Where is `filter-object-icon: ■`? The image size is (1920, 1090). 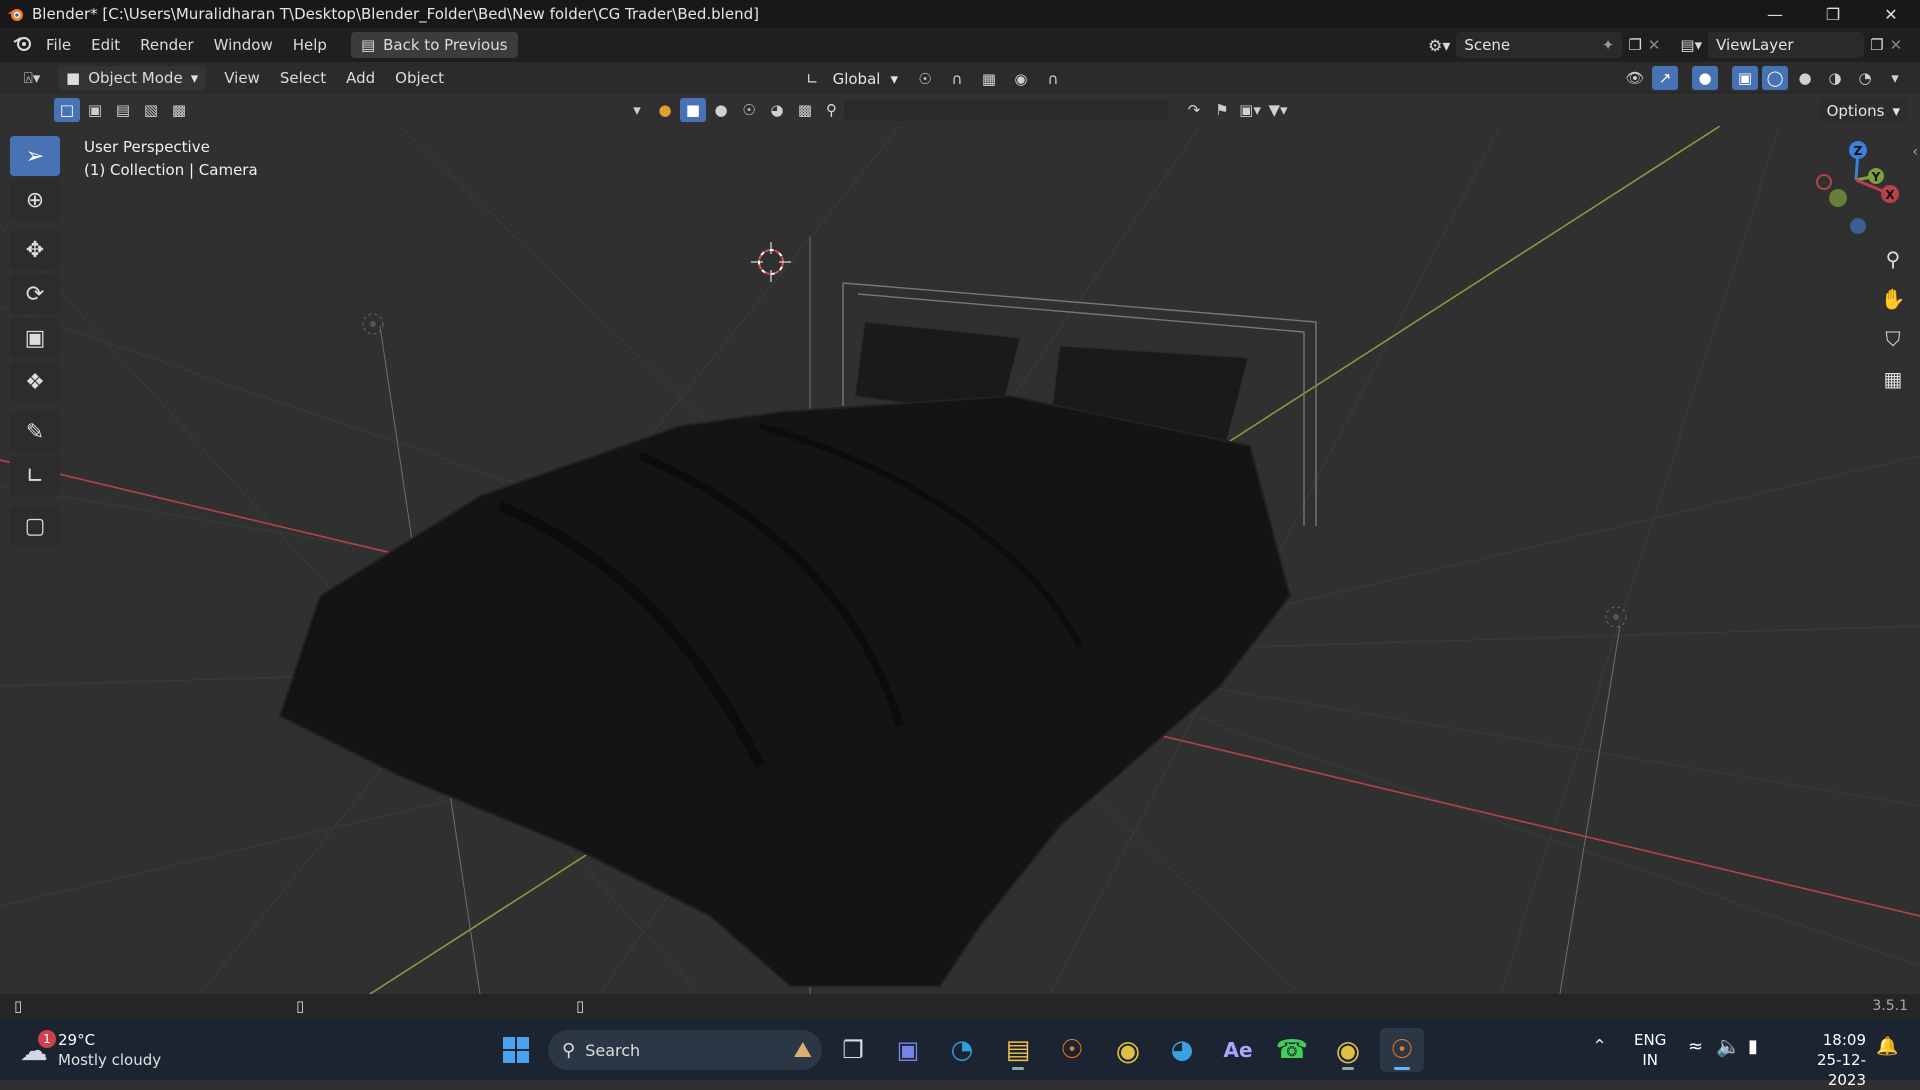
filter-object-icon: ■ is located at coordinates (693, 110).